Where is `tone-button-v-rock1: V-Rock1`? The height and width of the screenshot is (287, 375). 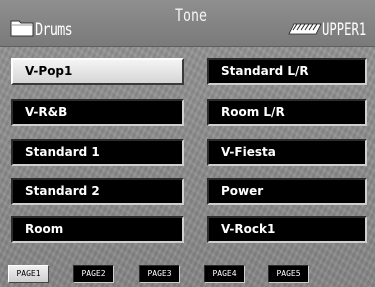 tone-button-v-rock1: V-Rock1 is located at coordinates (287, 229).